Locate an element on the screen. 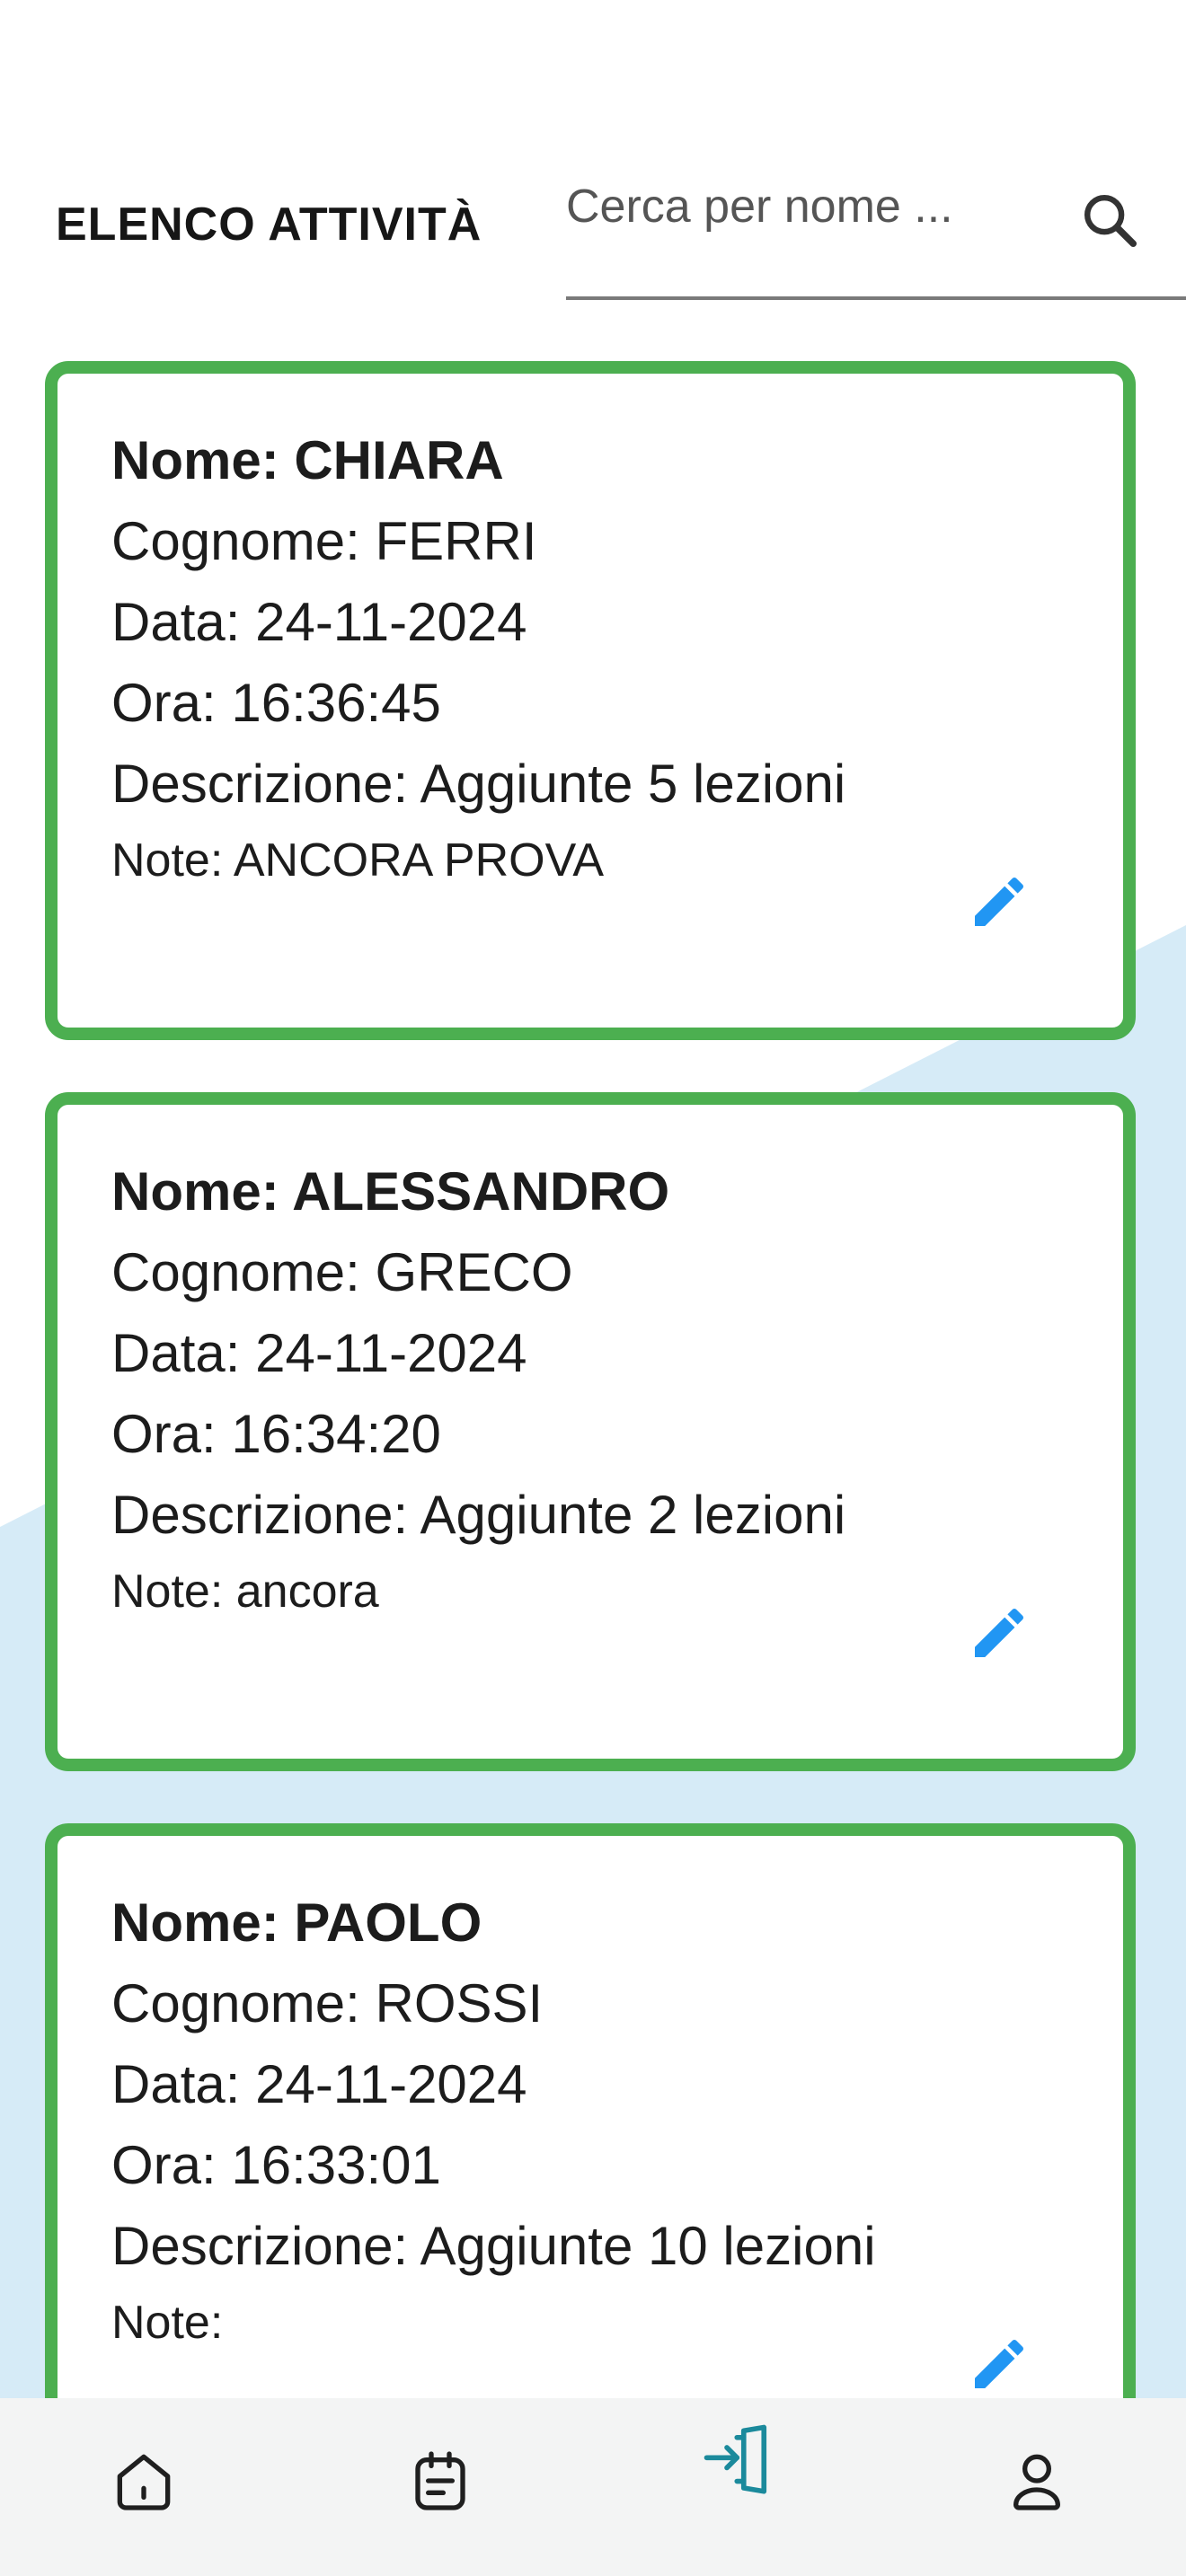 The width and height of the screenshot is (1186, 2576). login-icon is located at coordinates (735, 2459).